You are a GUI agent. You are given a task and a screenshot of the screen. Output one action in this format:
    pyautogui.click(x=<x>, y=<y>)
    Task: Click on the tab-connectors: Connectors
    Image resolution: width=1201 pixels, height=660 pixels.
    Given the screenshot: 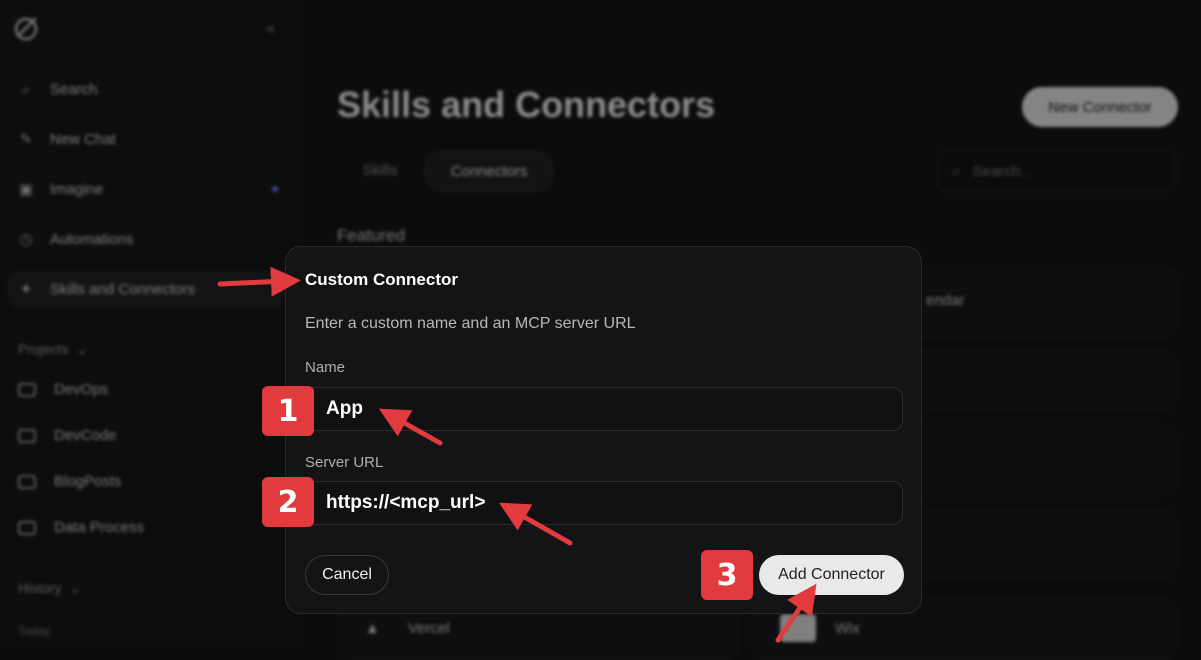 What is the action you would take?
    pyautogui.click(x=489, y=171)
    